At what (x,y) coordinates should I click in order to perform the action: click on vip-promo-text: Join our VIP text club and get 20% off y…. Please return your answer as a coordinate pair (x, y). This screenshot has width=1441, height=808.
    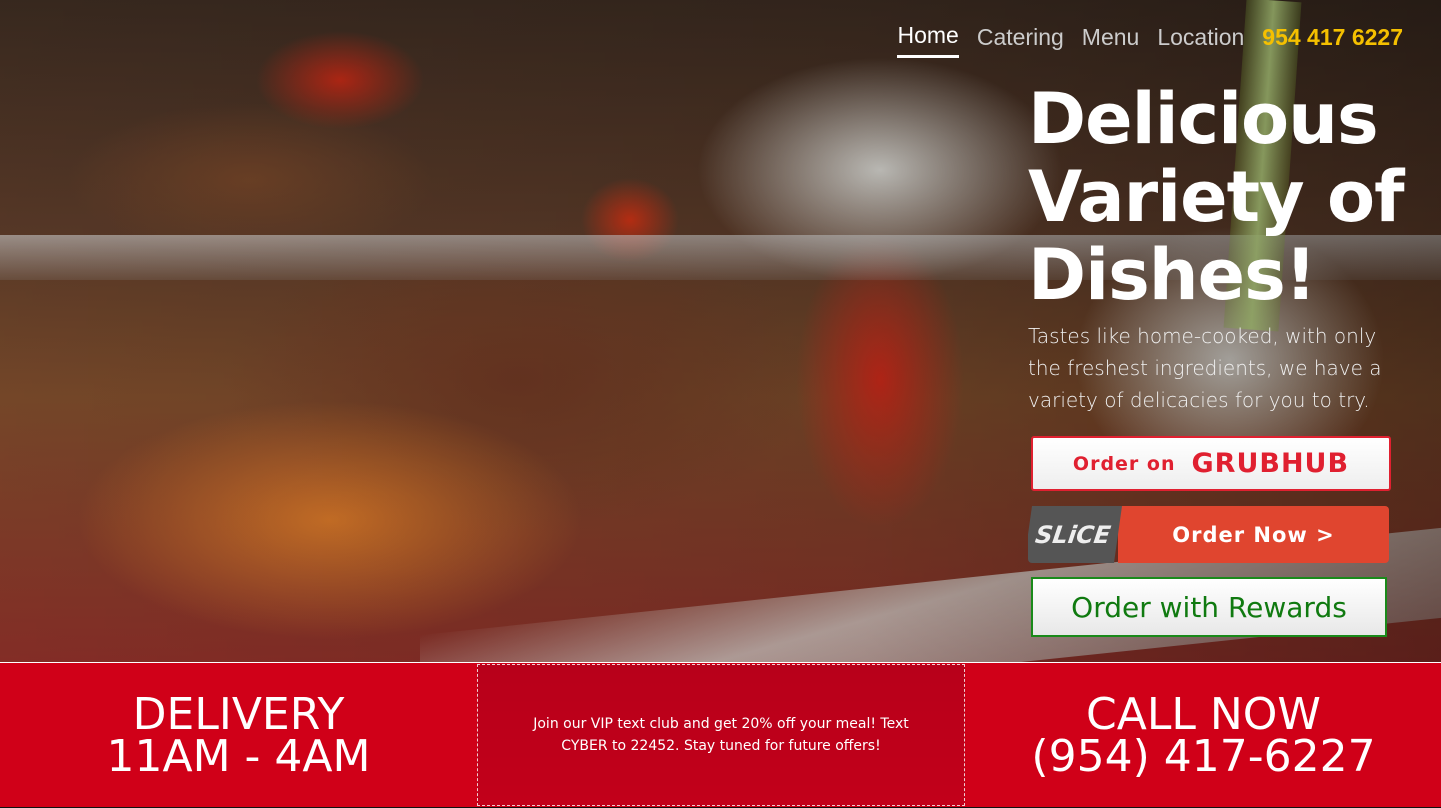
    Looking at the image, I should click on (721, 735).